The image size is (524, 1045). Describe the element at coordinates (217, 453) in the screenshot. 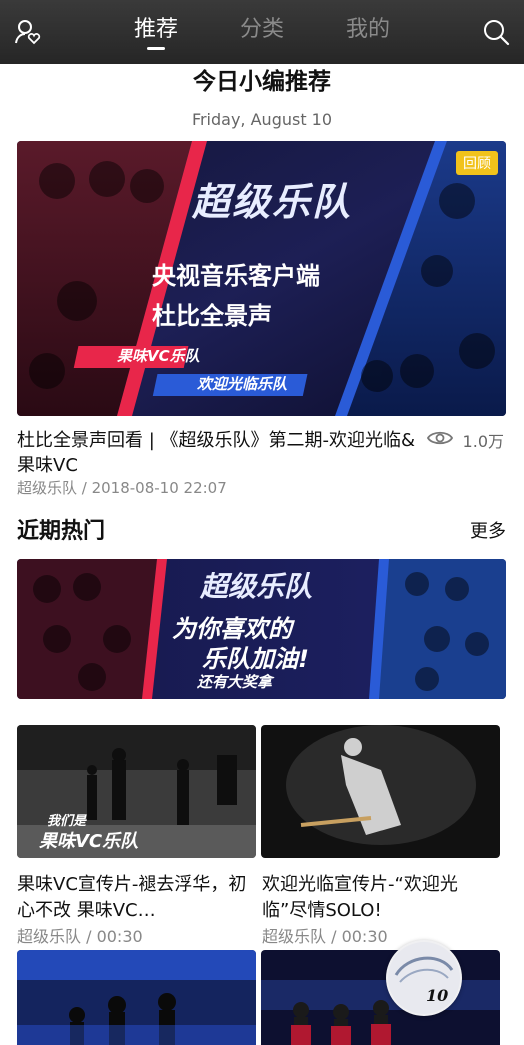

I see `featured-video-title: 杜比全景声回看 | 《超级乐队》第二期-欢迎光临&果味VC` at that location.